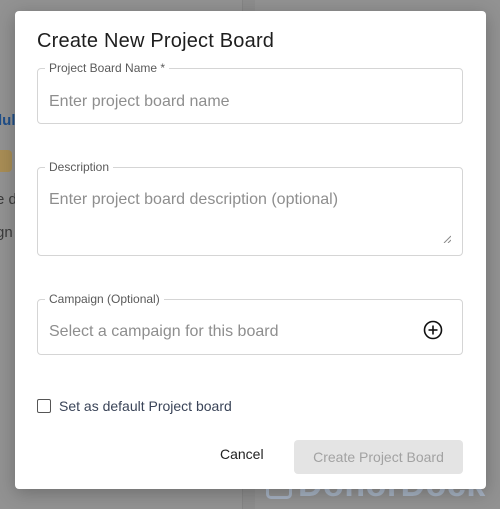 Image resolution: width=500 pixels, height=509 pixels. What do you see at coordinates (164, 331) in the screenshot?
I see `campaign-placeholder: Select a campaign for this board` at bounding box center [164, 331].